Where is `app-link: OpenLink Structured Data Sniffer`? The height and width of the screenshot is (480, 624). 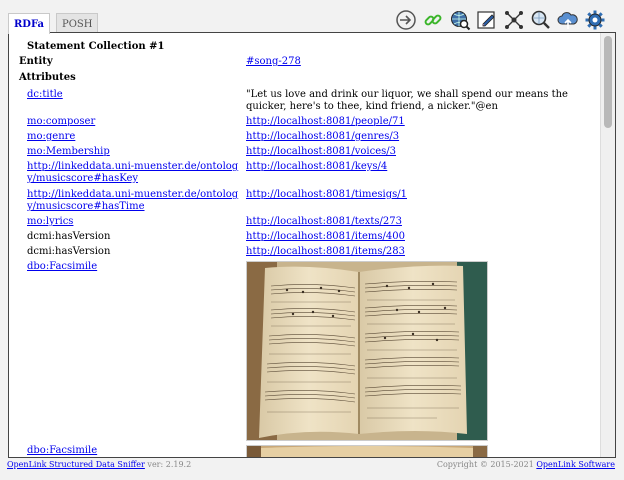
app-link: OpenLink Structured Data Sniffer is located at coordinates (76, 464).